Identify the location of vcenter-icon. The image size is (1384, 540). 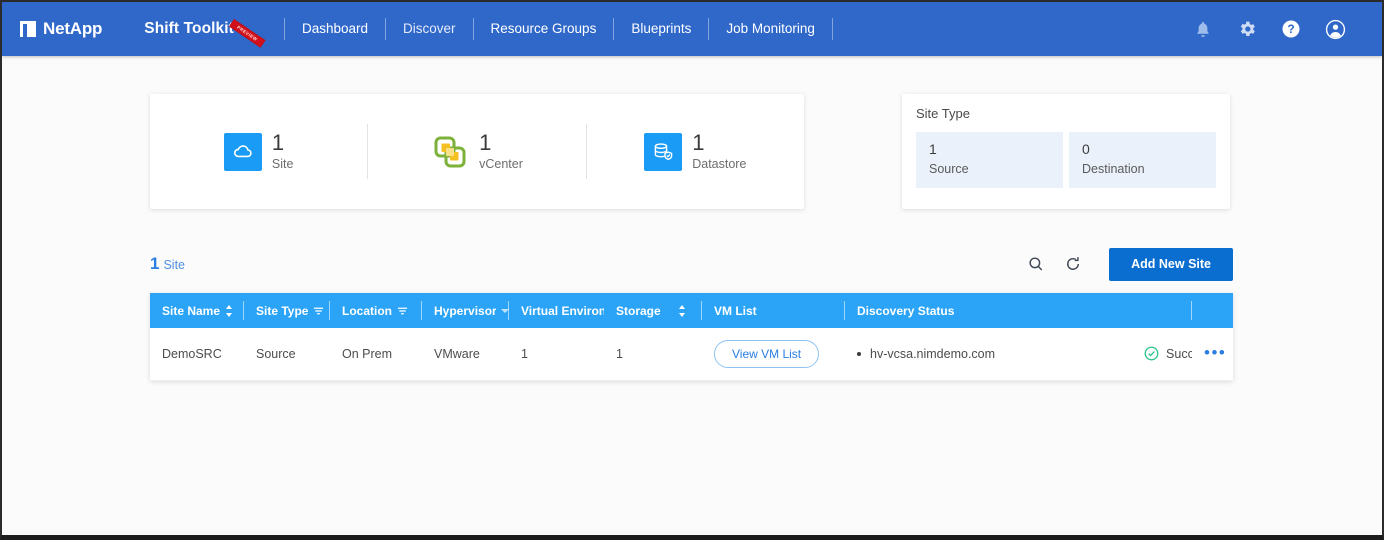
(450, 152).